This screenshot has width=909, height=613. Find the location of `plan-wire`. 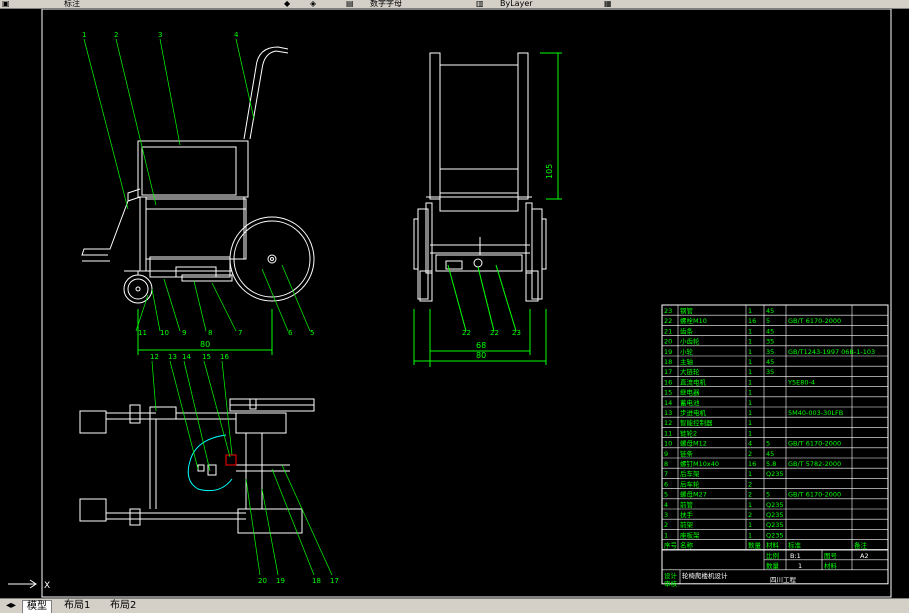

plan-wire is located at coordinates (210, 463).